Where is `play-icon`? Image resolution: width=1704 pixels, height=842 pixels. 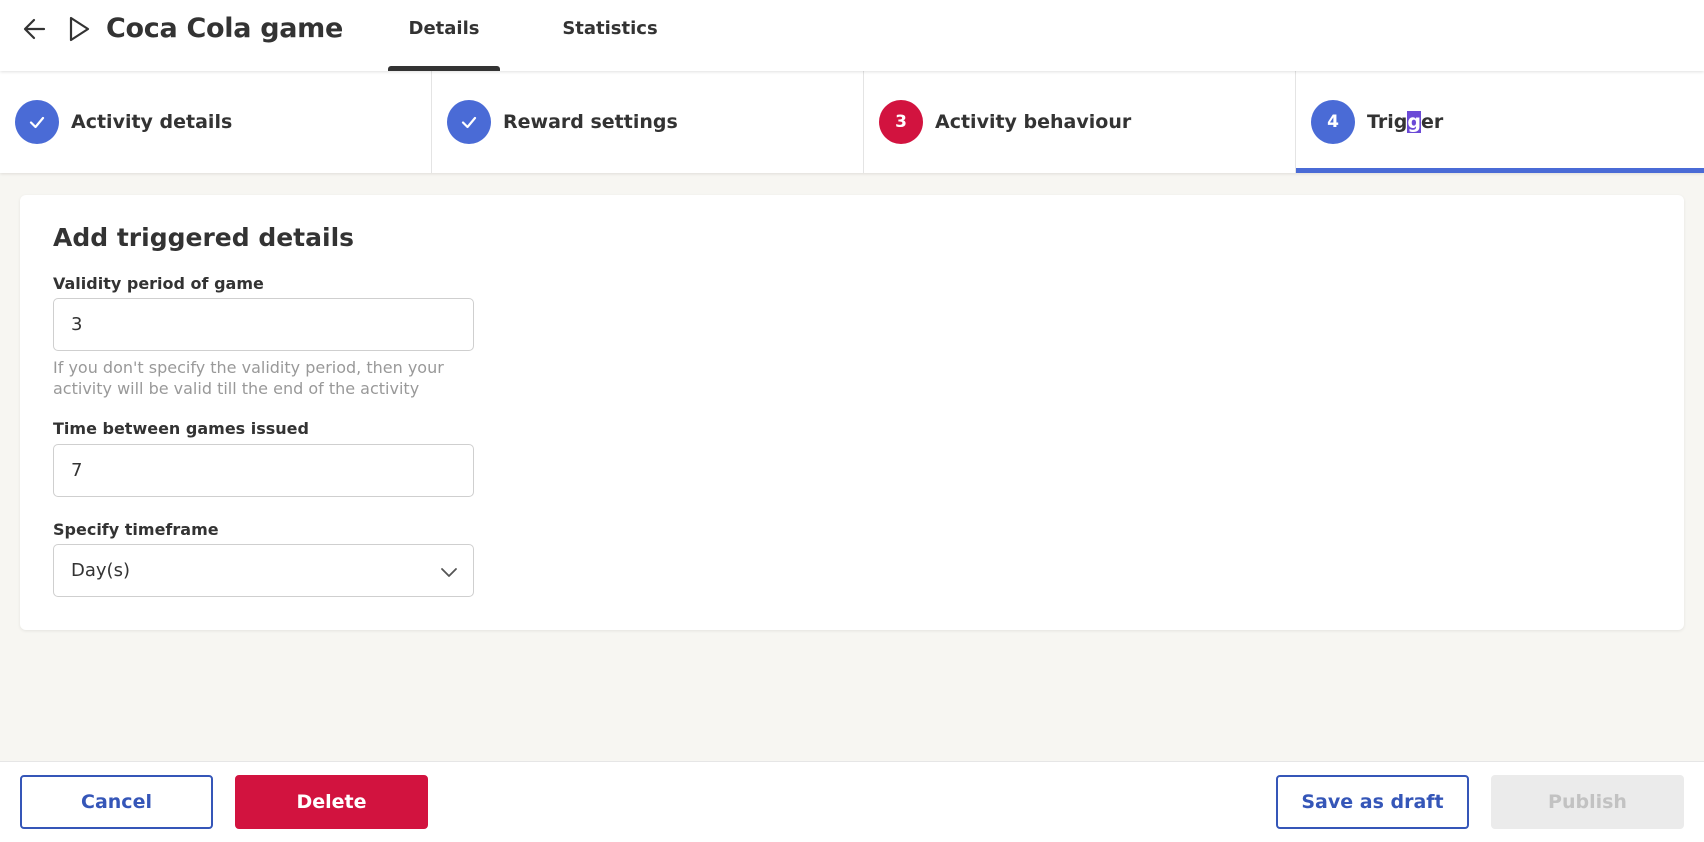 play-icon is located at coordinates (79, 29).